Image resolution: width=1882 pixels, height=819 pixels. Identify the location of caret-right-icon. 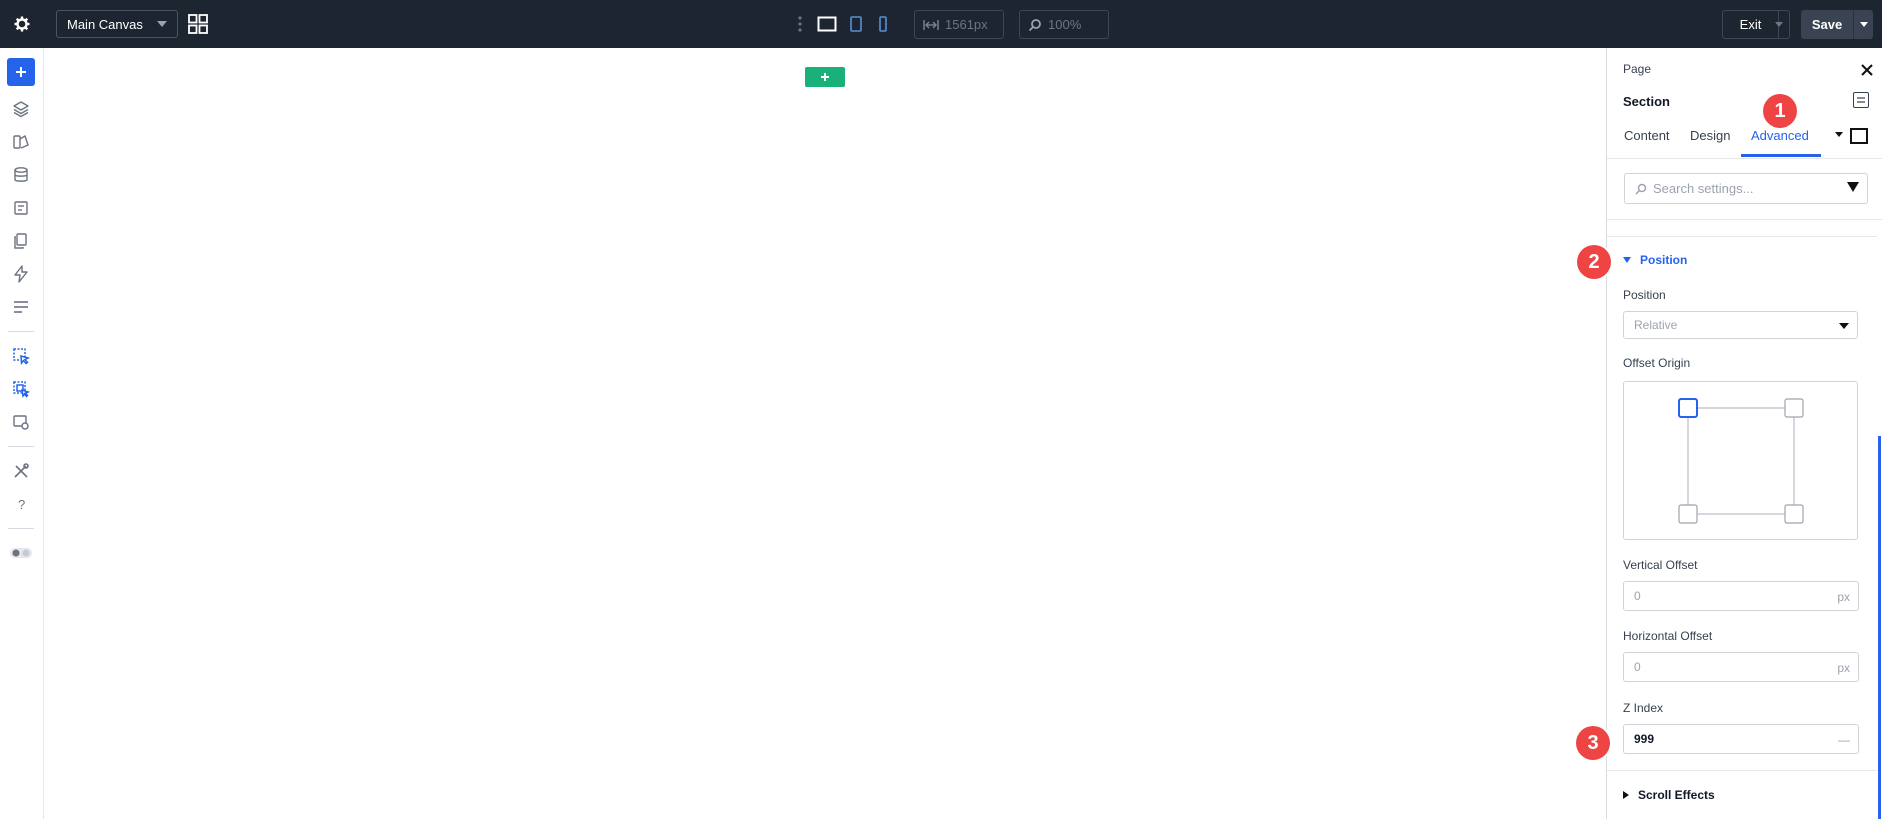
(1626, 795).